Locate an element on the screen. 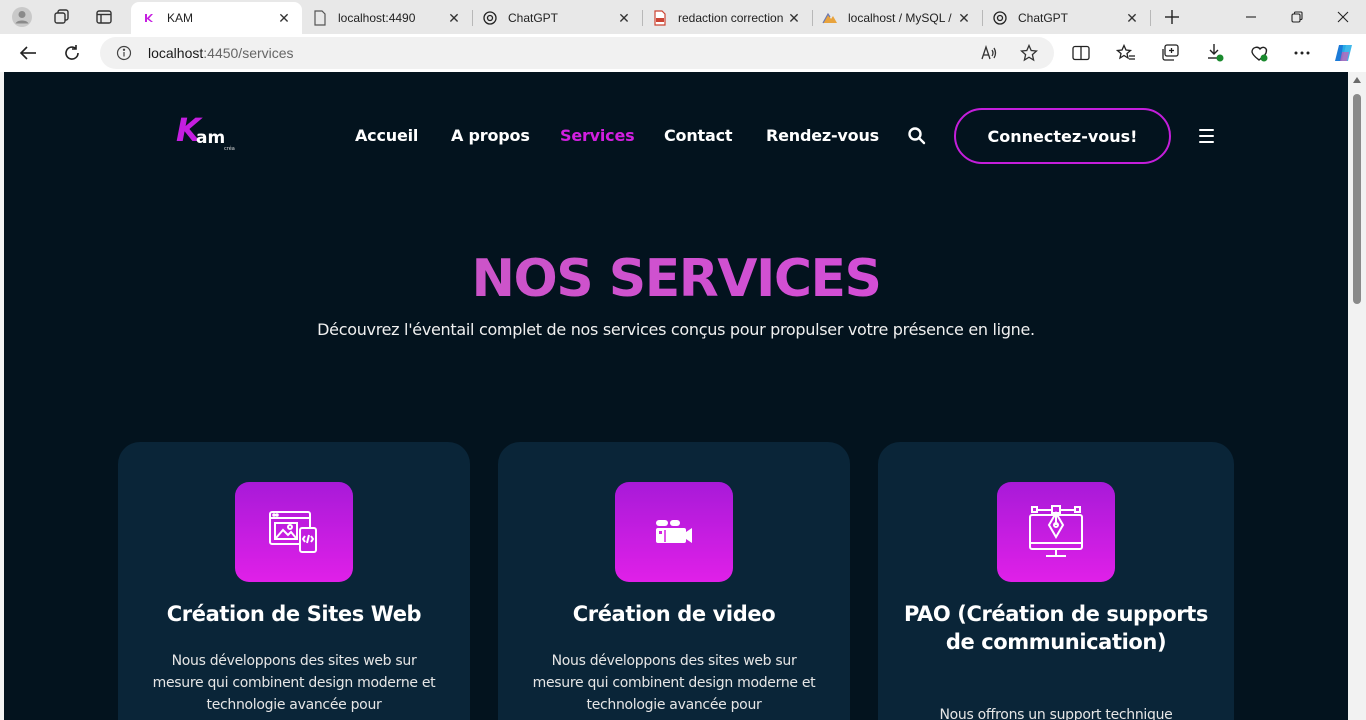 The height and width of the screenshot is (720, 1366). minimize-icon is located at coordinates (1251, 17).